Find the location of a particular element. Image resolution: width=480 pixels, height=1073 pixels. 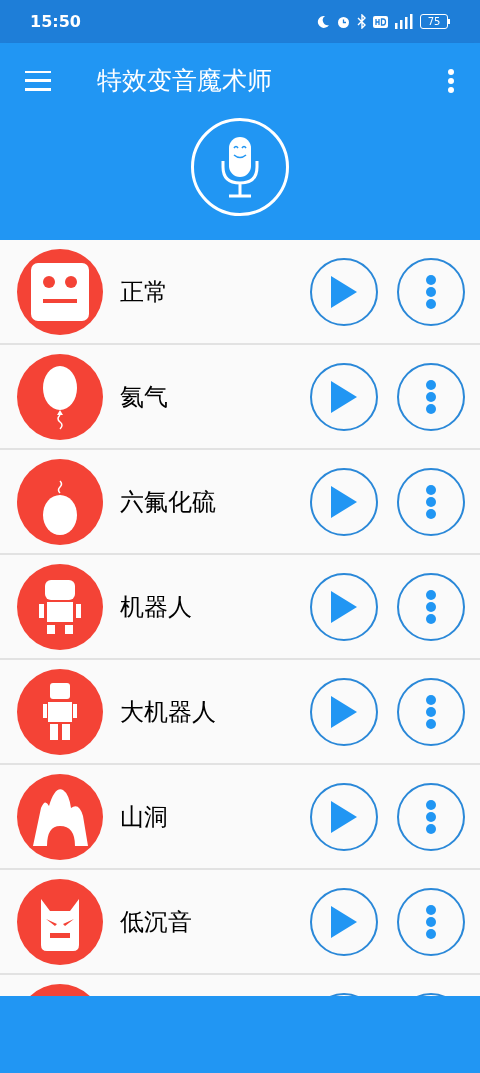

effect-label: 山洞 is located at coordinates (144, 816).